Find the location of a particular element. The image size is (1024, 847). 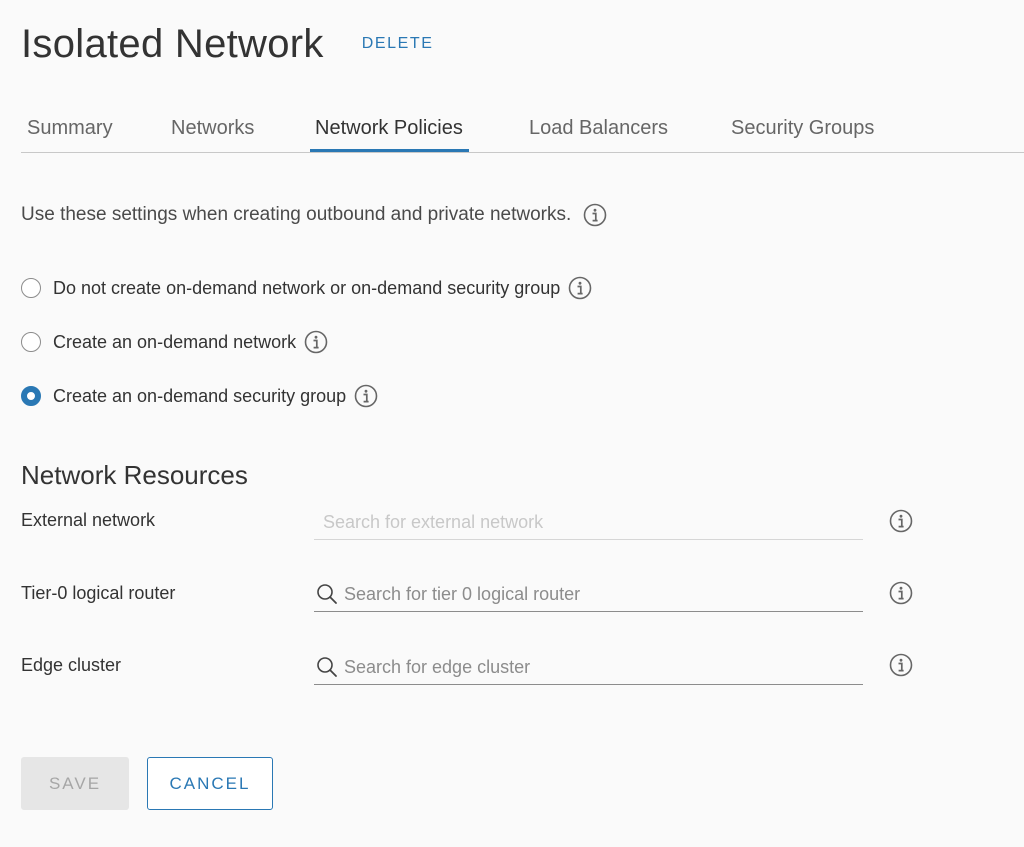

edge-cluster-field is located at coordinates (588, 667).